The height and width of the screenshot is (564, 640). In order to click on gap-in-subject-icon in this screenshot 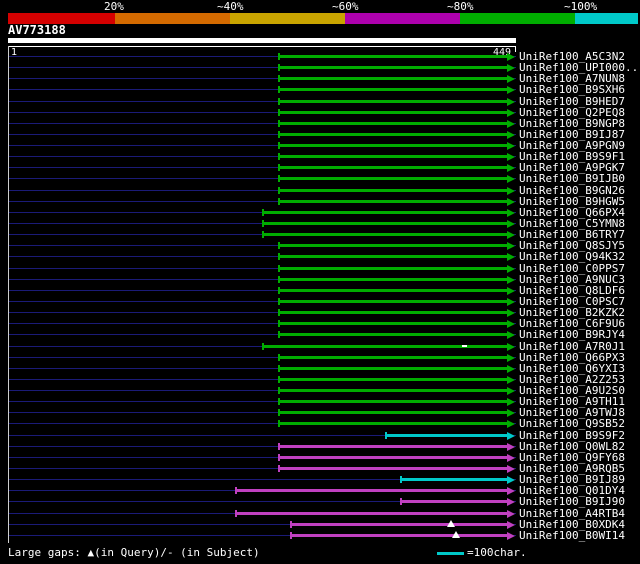, I will do `click(464, 346)`.